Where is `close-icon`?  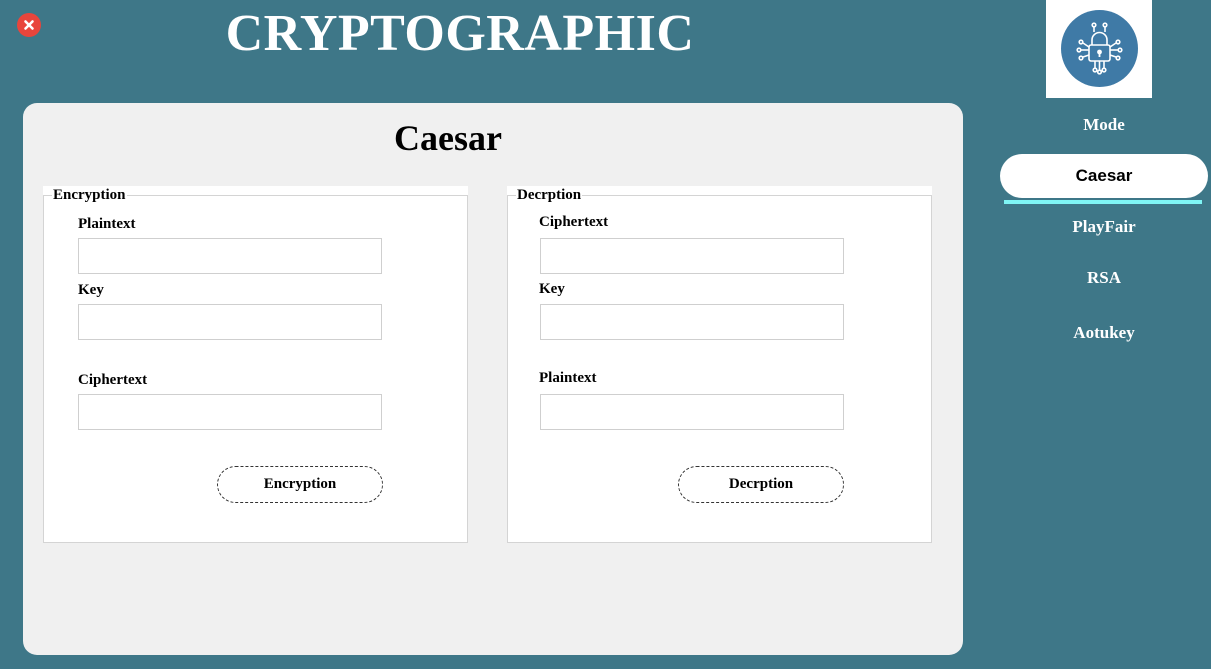
close-icon is located at coordinates (29, 25).